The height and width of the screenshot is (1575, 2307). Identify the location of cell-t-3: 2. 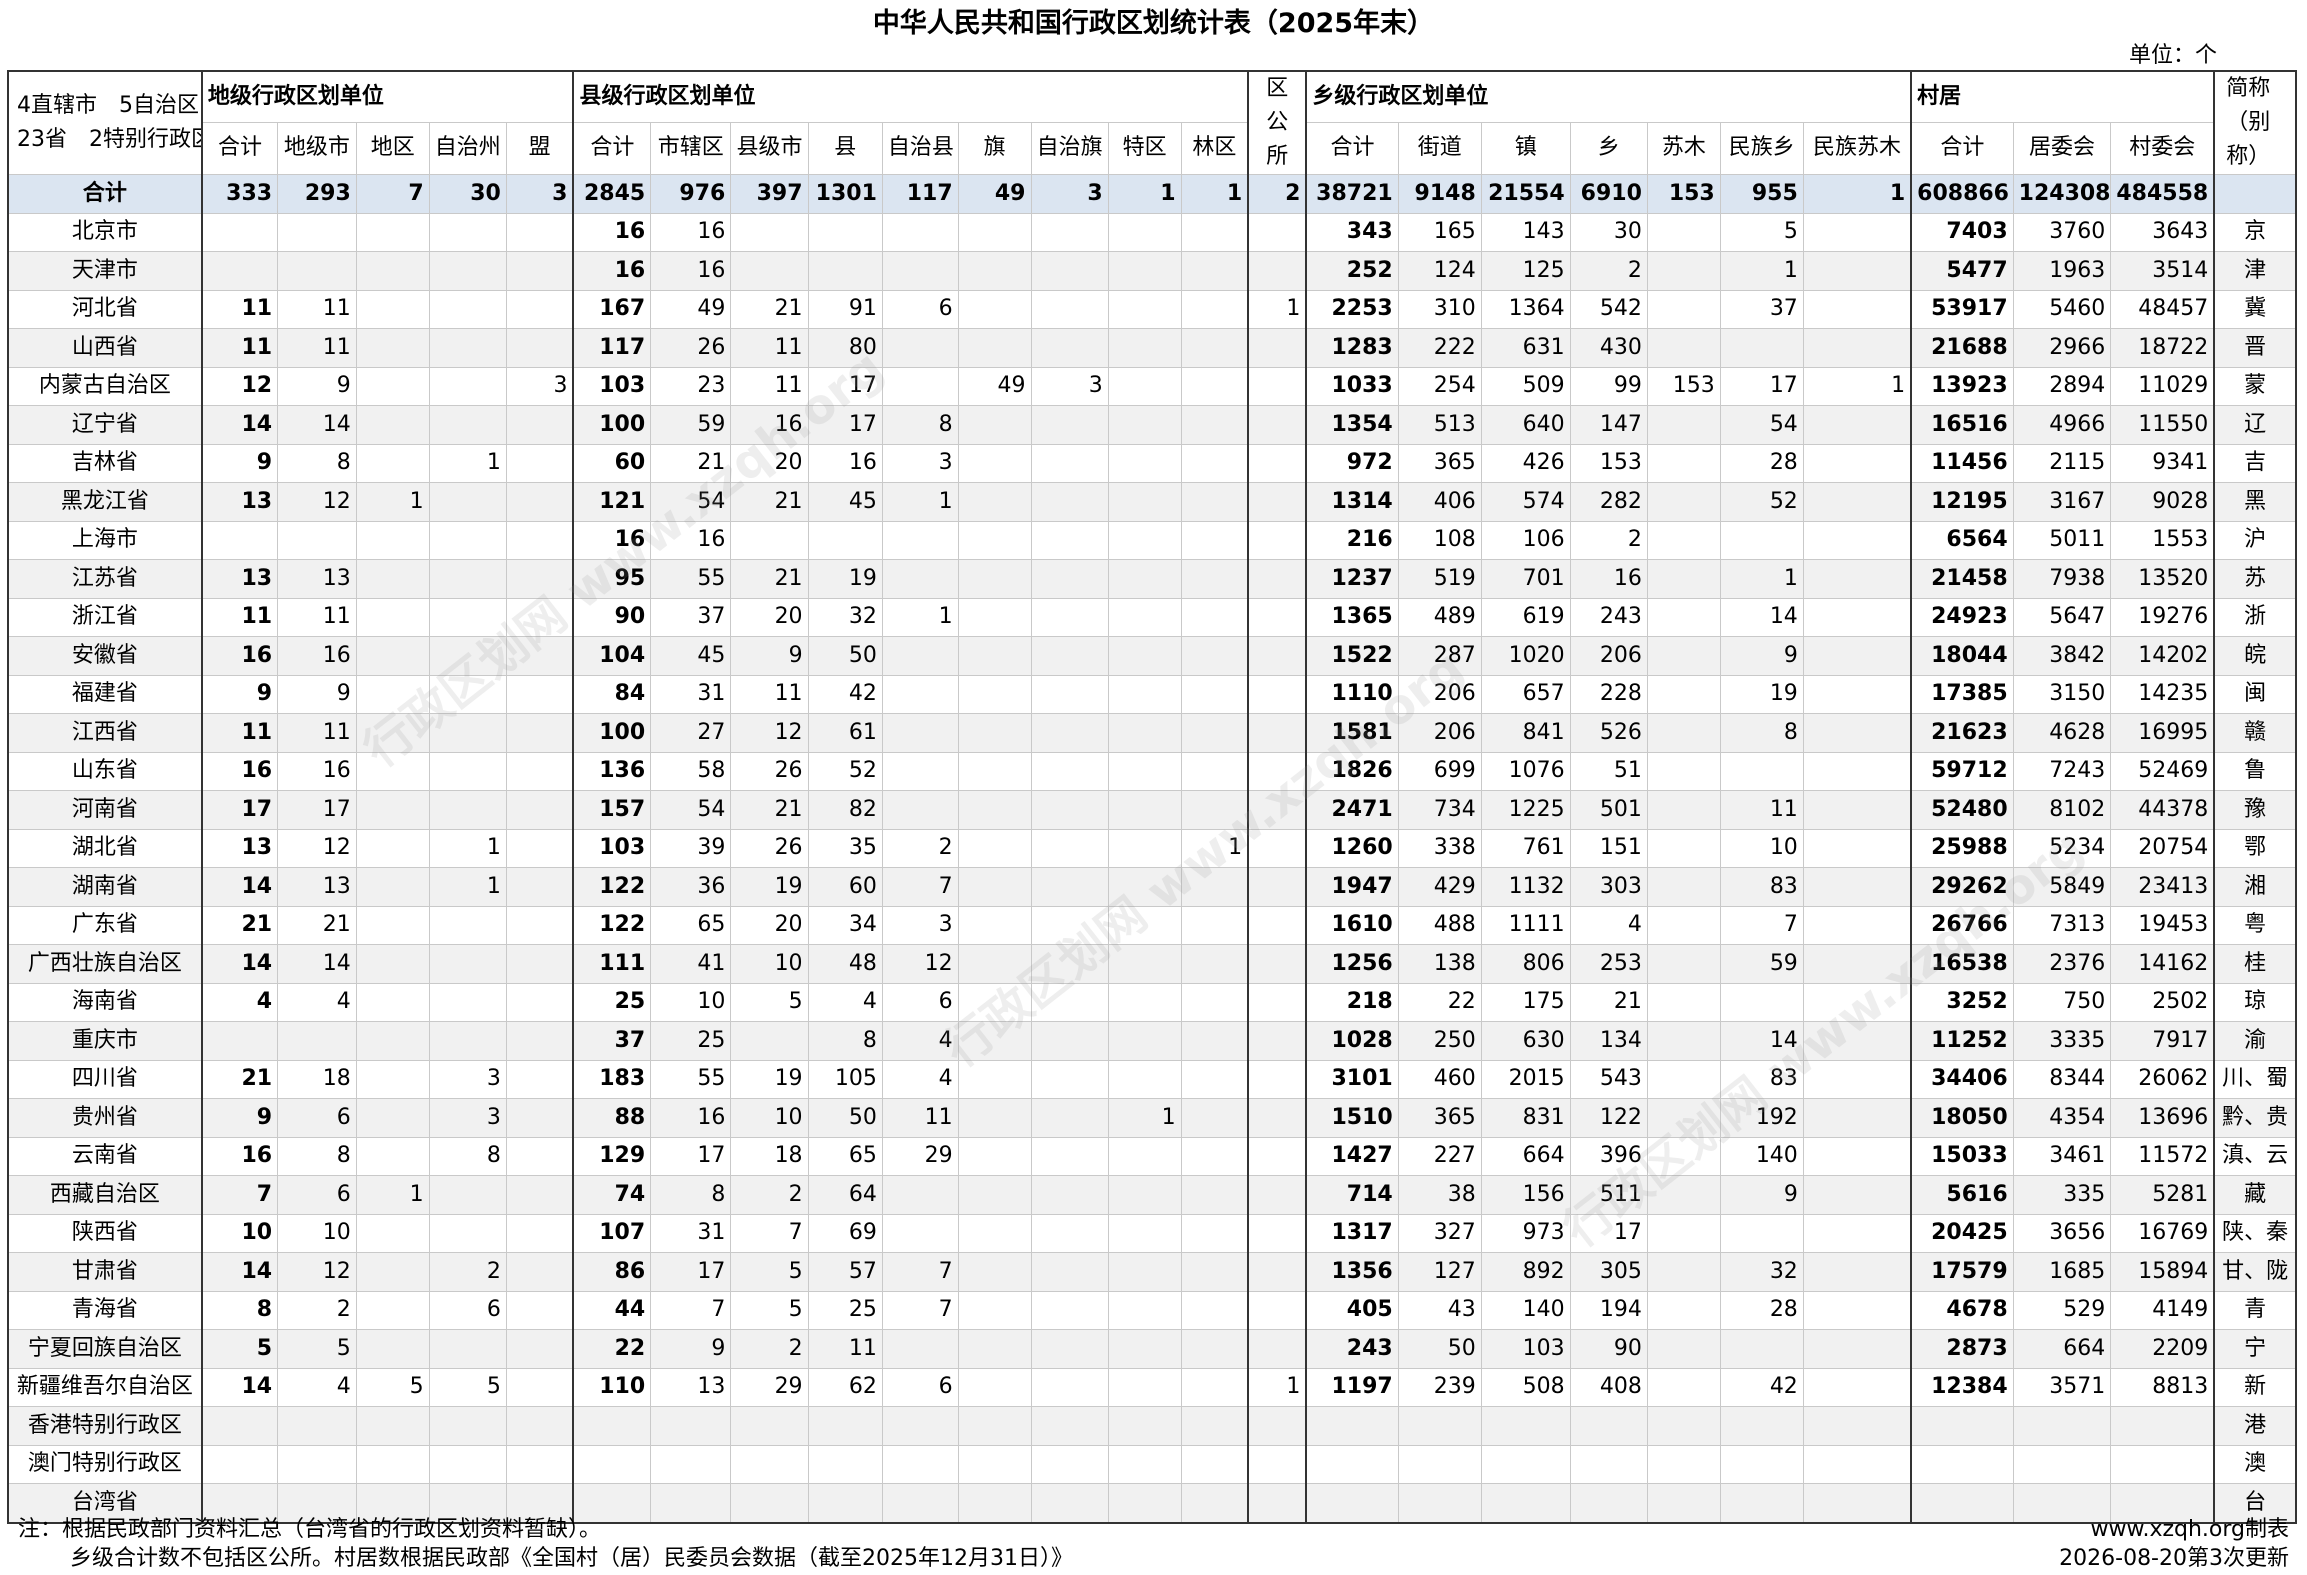
(1608, 540).